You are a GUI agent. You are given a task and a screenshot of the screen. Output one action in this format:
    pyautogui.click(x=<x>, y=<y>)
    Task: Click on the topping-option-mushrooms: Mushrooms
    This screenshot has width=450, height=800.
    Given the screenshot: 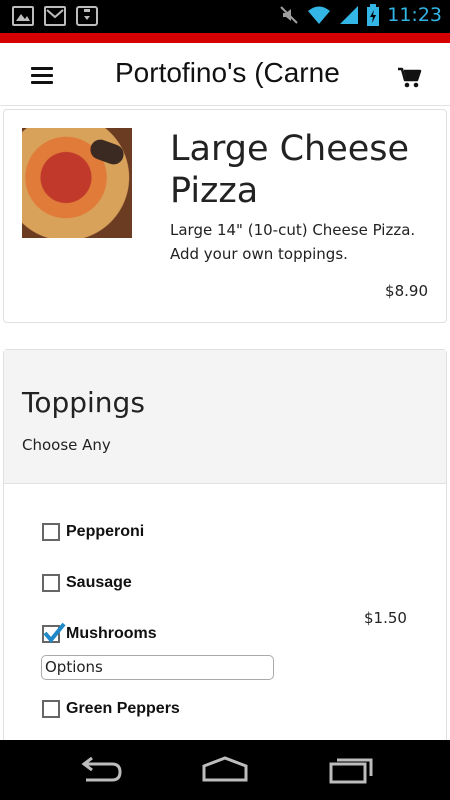 What is the action you would take?
    pyautogui.click(x=99, y=634)
    